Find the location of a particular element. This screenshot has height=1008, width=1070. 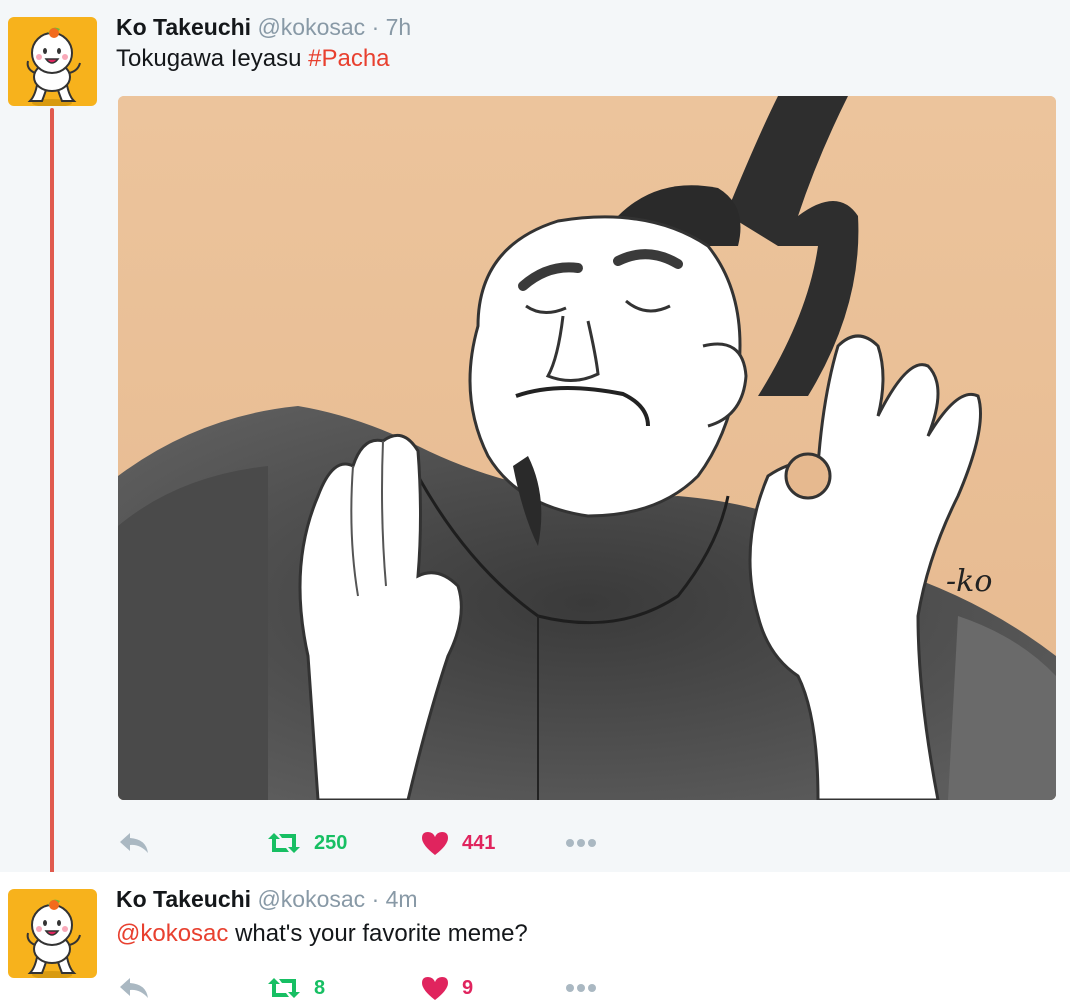

tweet-text: @kokosac what's your favorite meme? is located at coordinates (322, 934).